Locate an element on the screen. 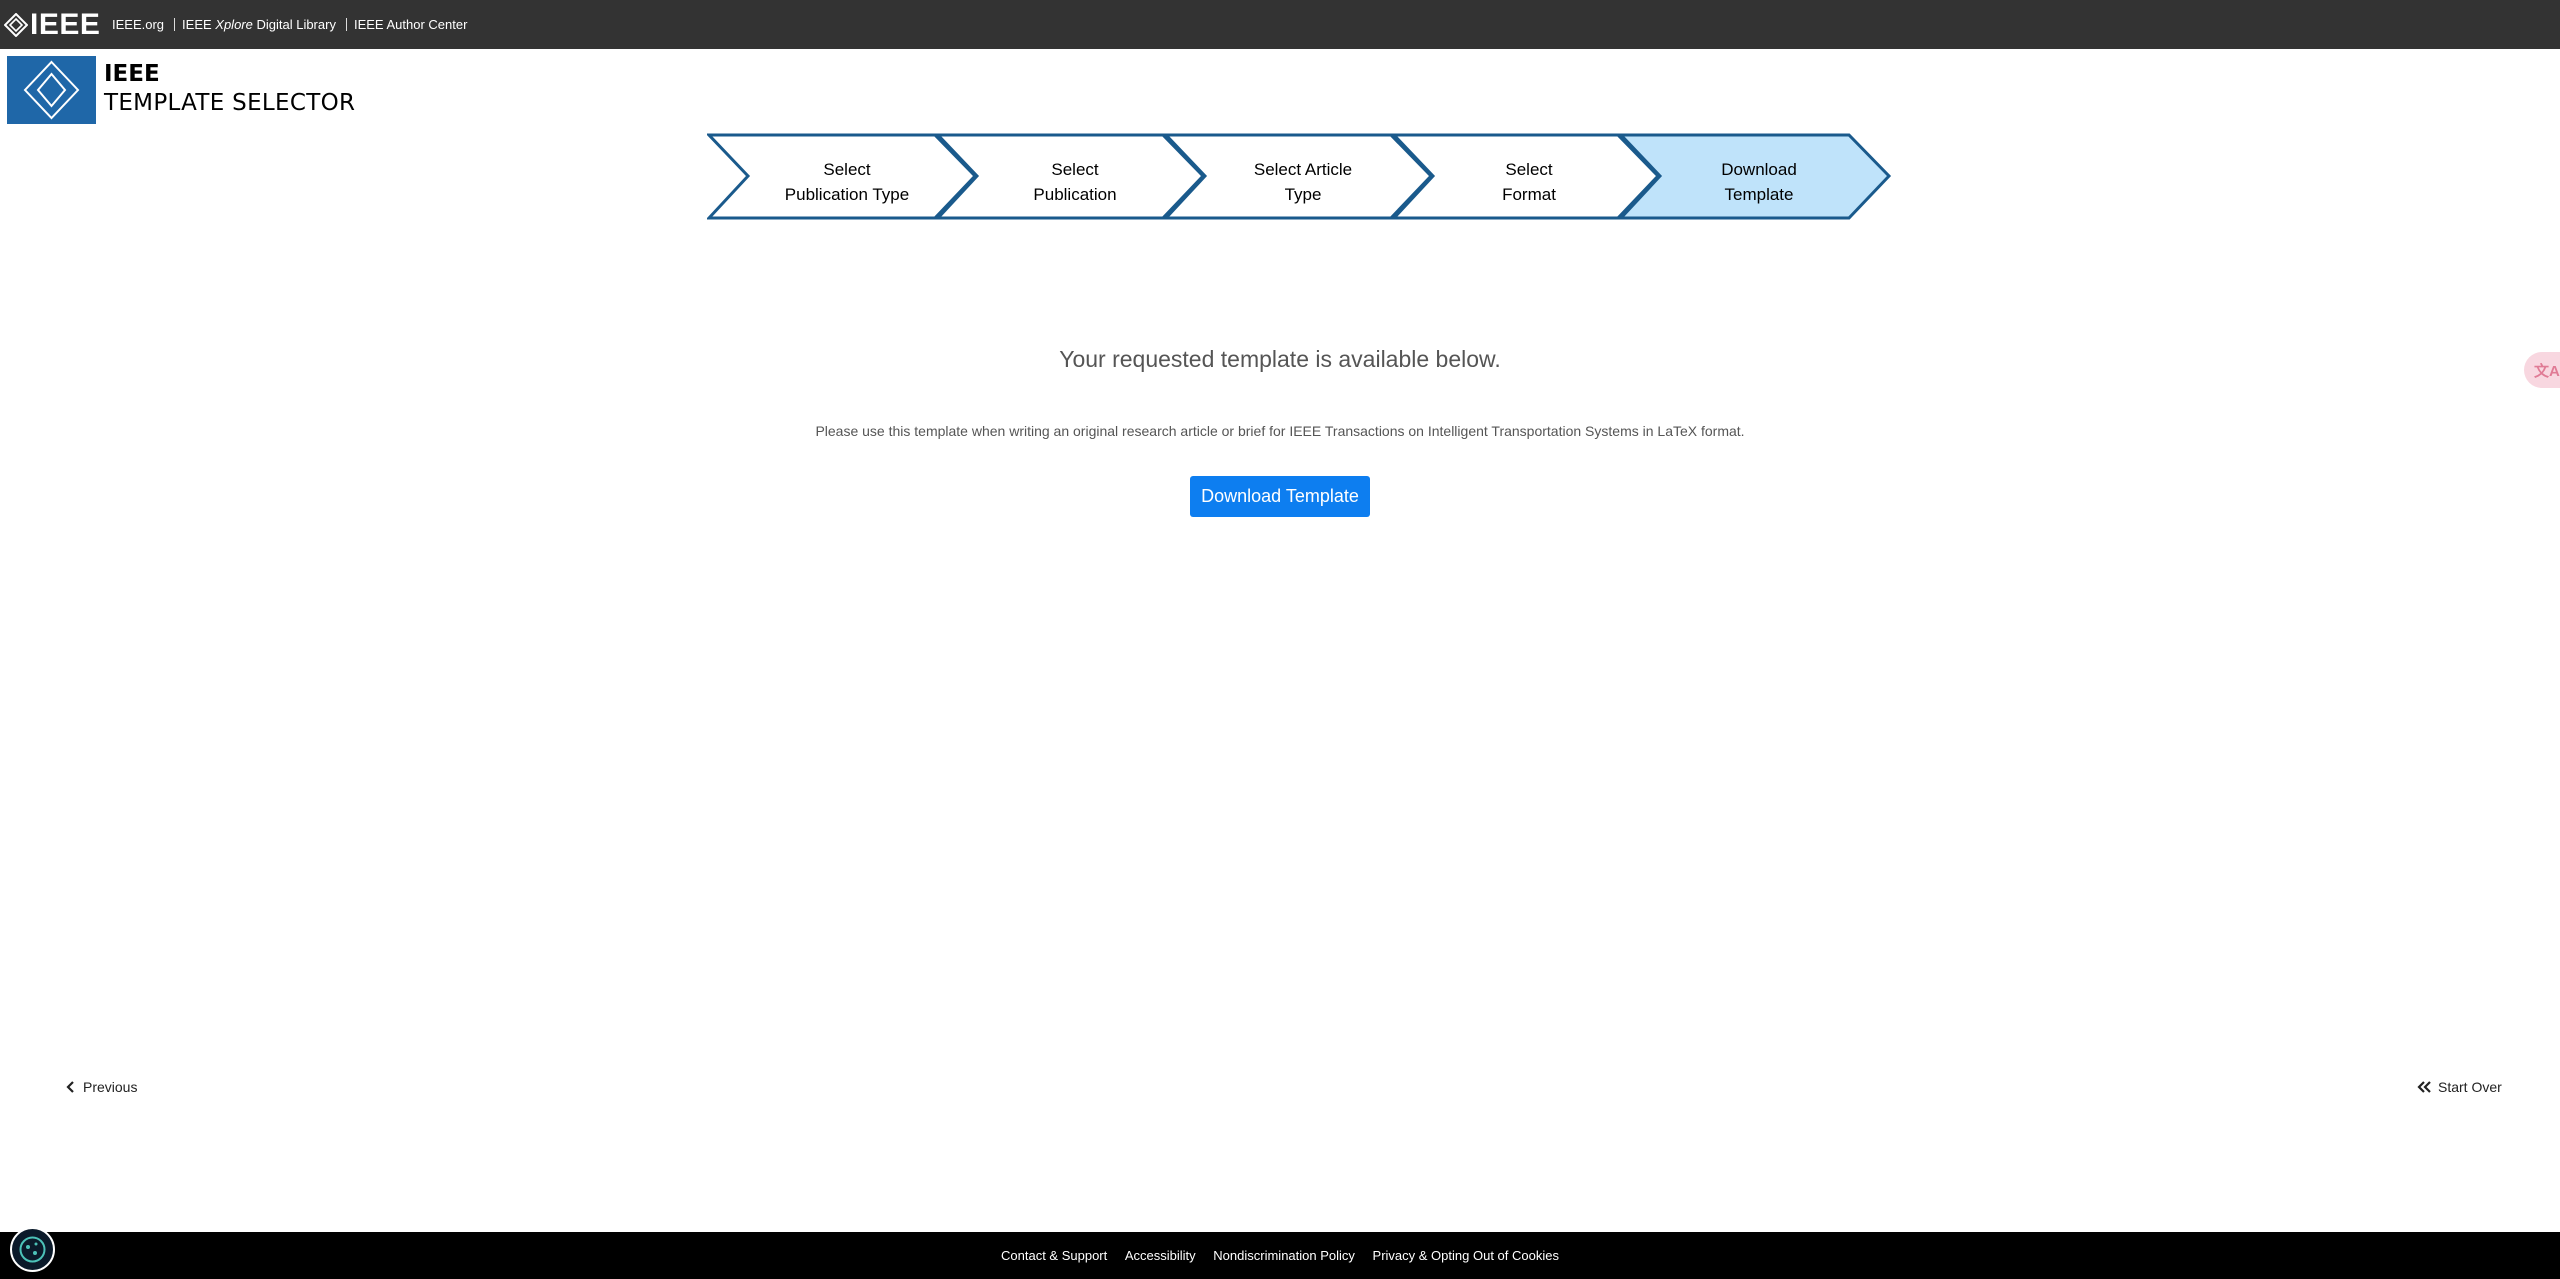  step-2-line2: Publication is located at coordinates (1075, 194).